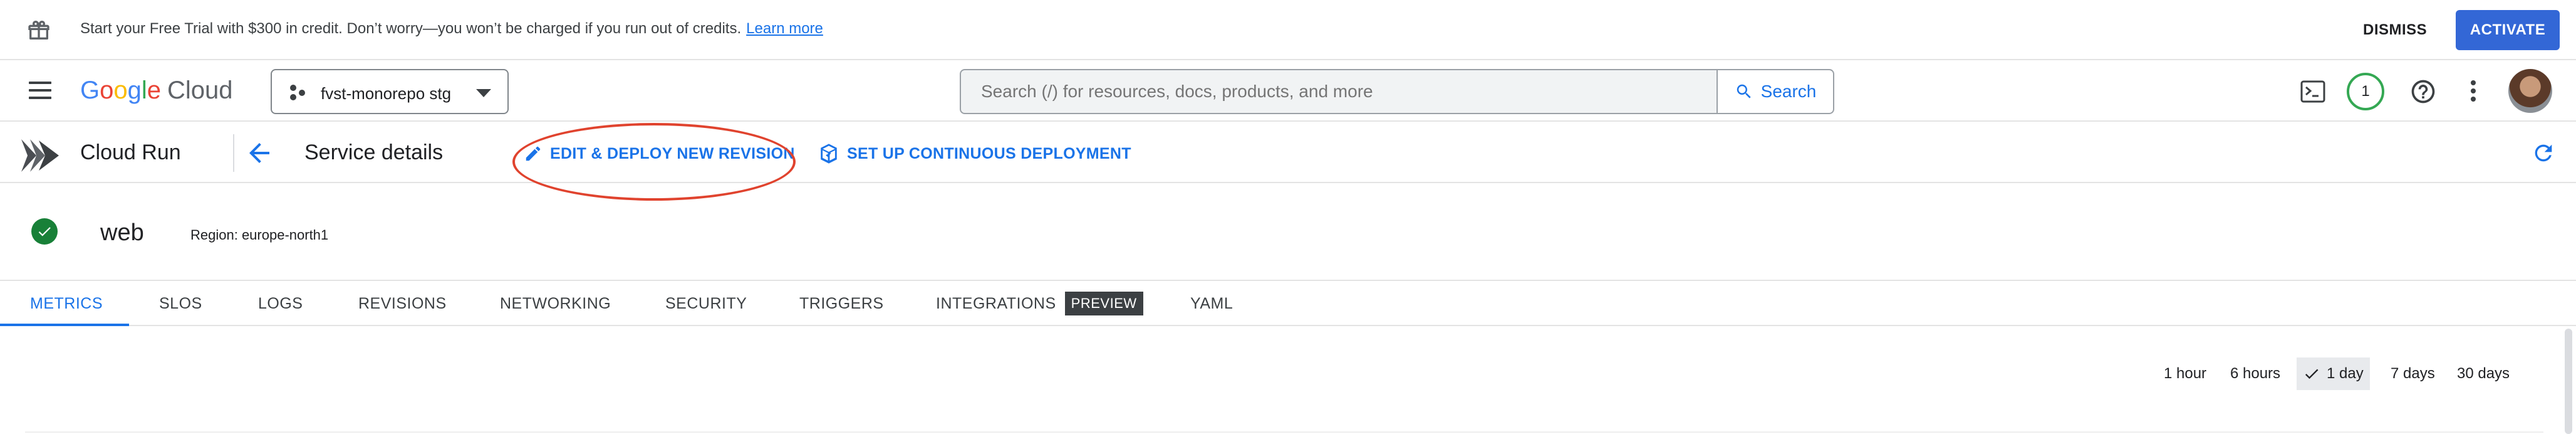 This screenshot has height=434, width=2576. Describe the element at coordinates (706, 303) in the screenshot. I see `tab-security: SECURITY` at that location.